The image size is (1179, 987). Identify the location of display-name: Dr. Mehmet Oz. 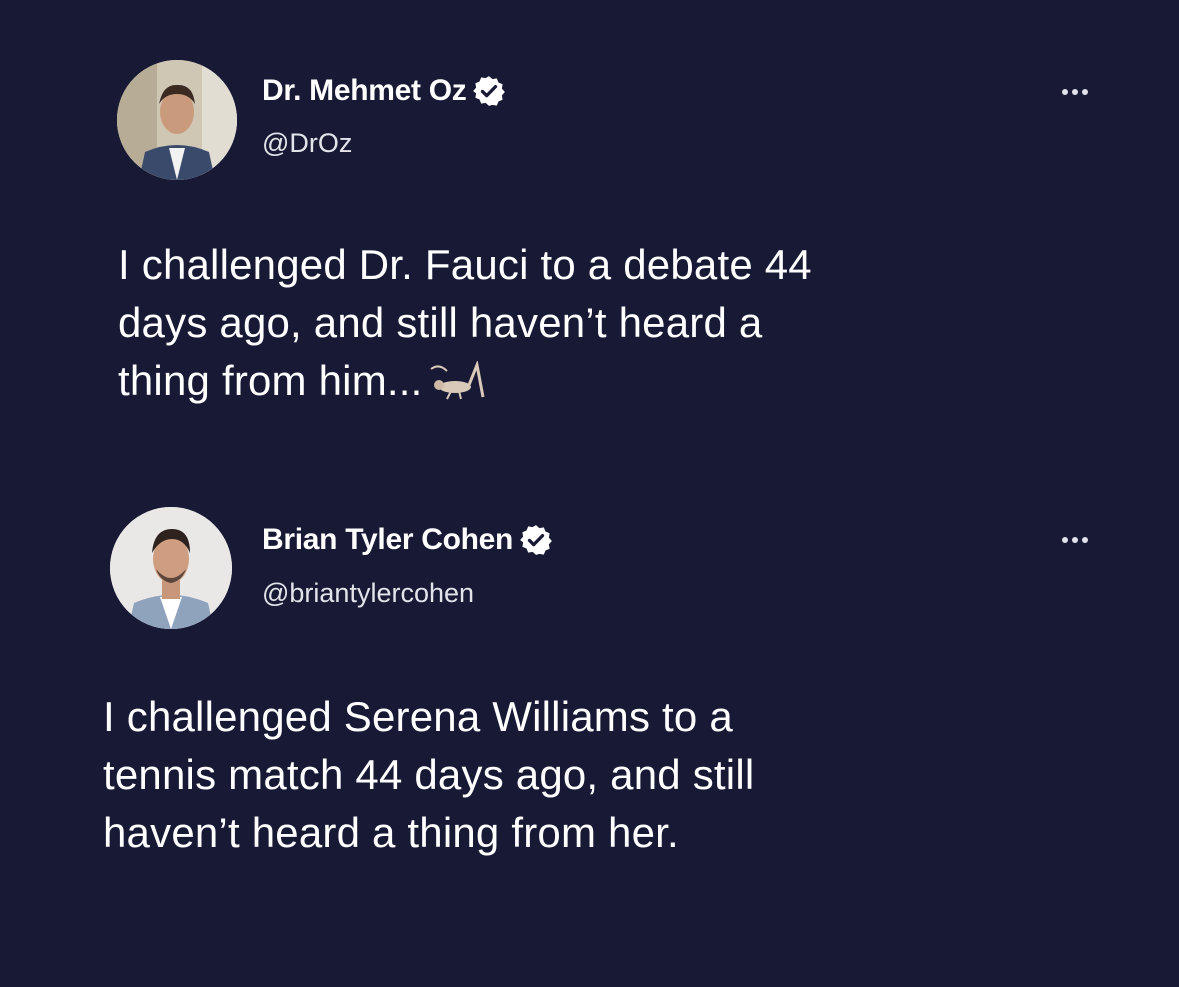
(364, 91).